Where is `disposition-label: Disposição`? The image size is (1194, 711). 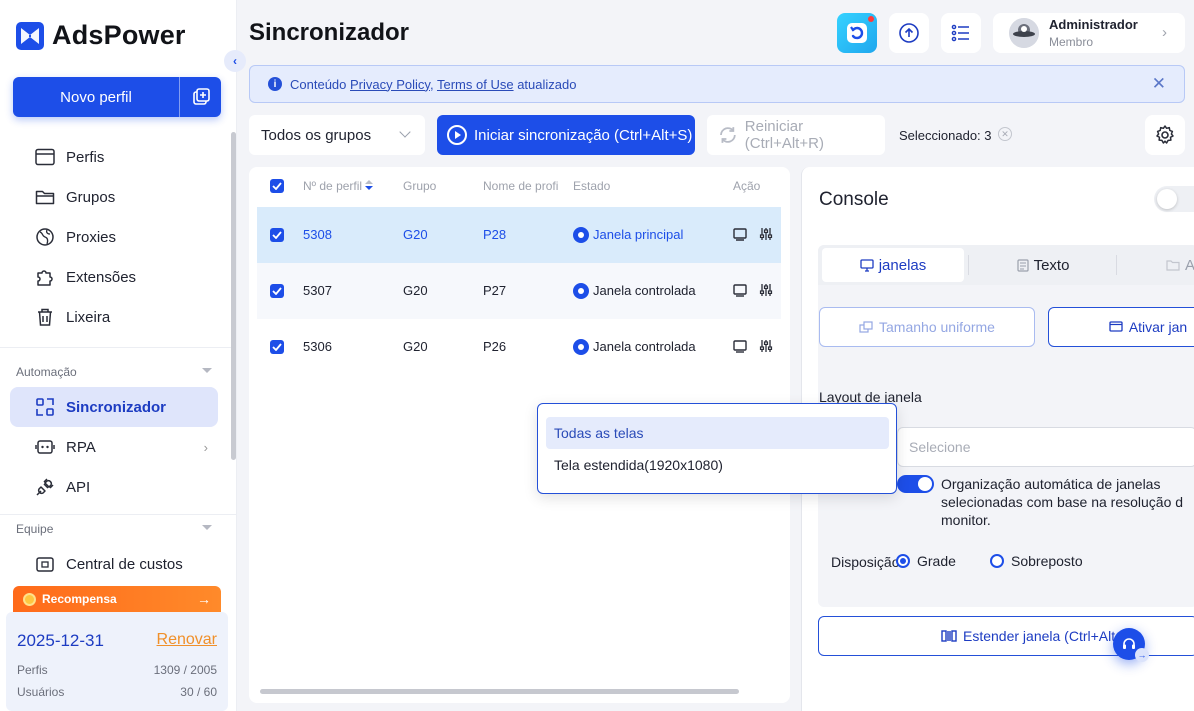
disposition-label: Disposição is located at coordinates (865, 562).